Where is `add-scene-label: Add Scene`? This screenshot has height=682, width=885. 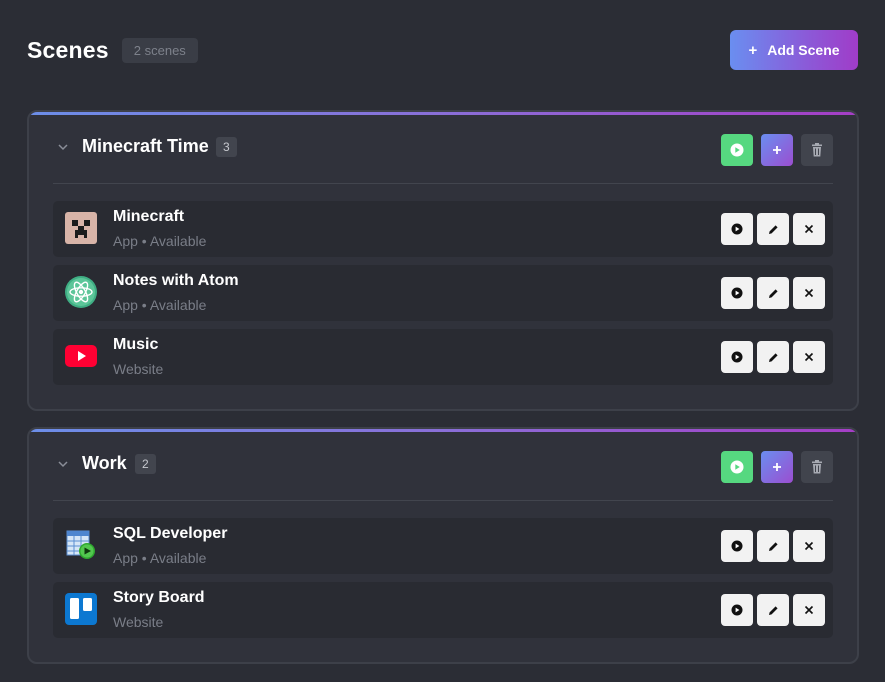
add-scene-label: Add Scene is located at coordinates (803, 50).